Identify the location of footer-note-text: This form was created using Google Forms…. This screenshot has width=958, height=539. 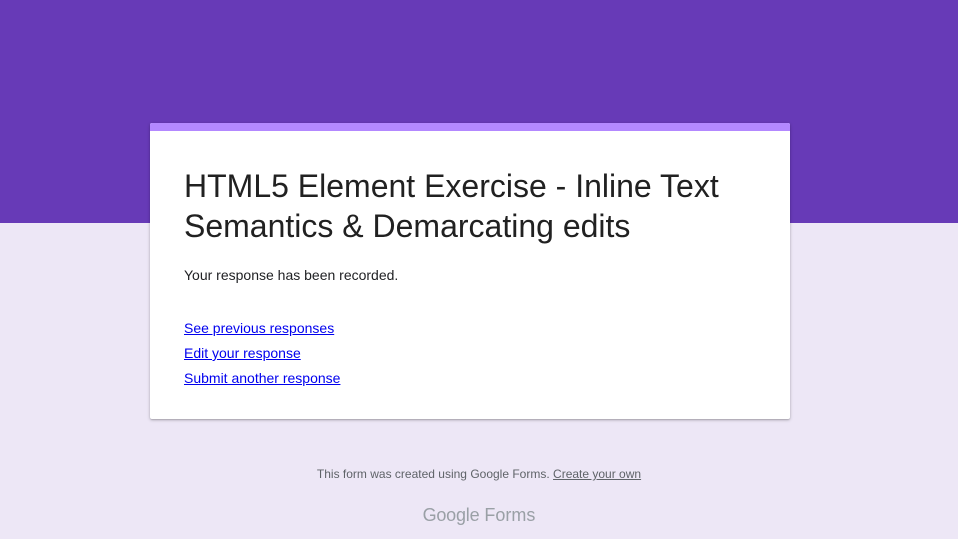
(433, 474).